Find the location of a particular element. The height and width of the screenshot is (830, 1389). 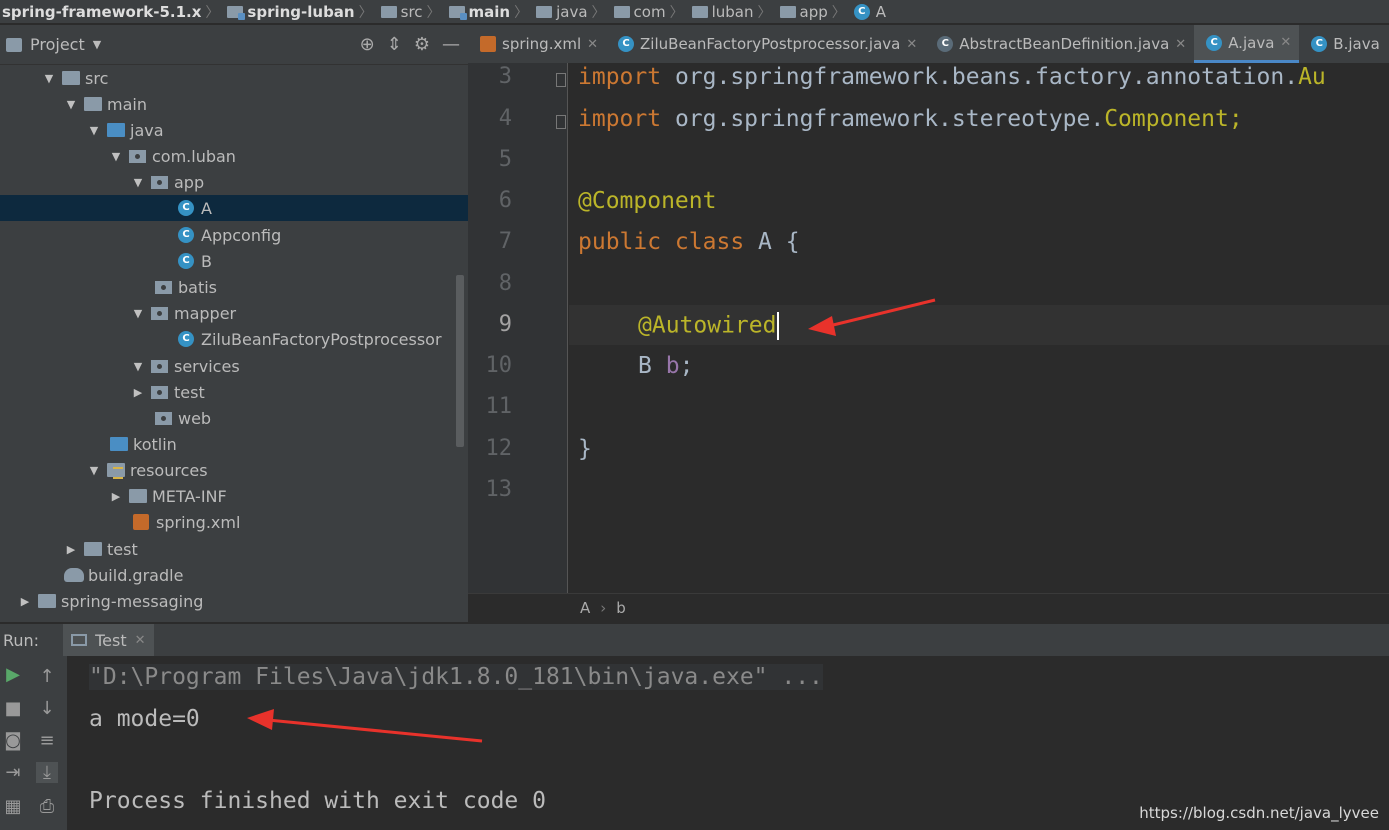

arrow-to-autowired is located at coordinates (872, 317).